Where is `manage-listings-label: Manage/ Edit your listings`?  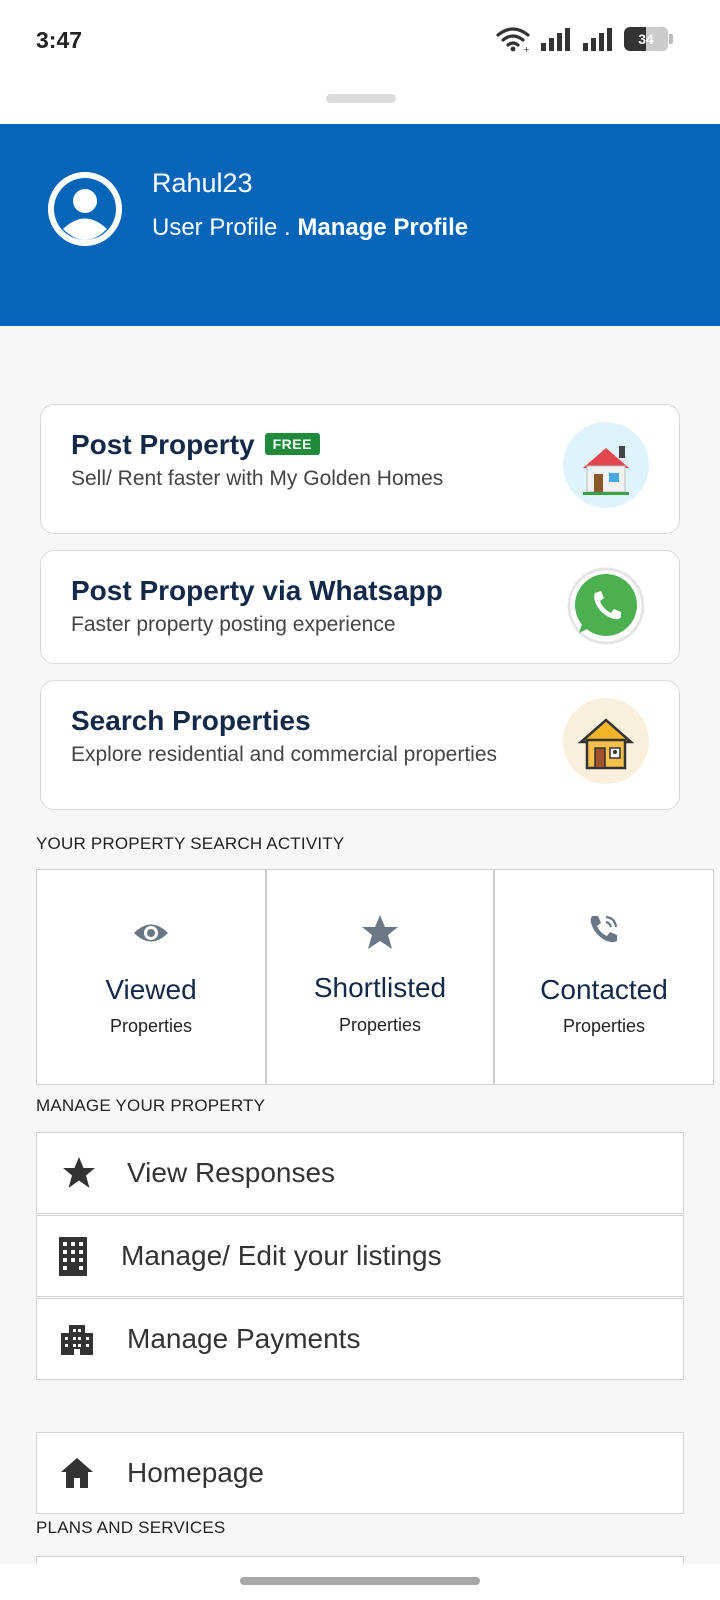
manage-listings-label: Manage/ Edit your listings is located at coordinates (281, 1255).